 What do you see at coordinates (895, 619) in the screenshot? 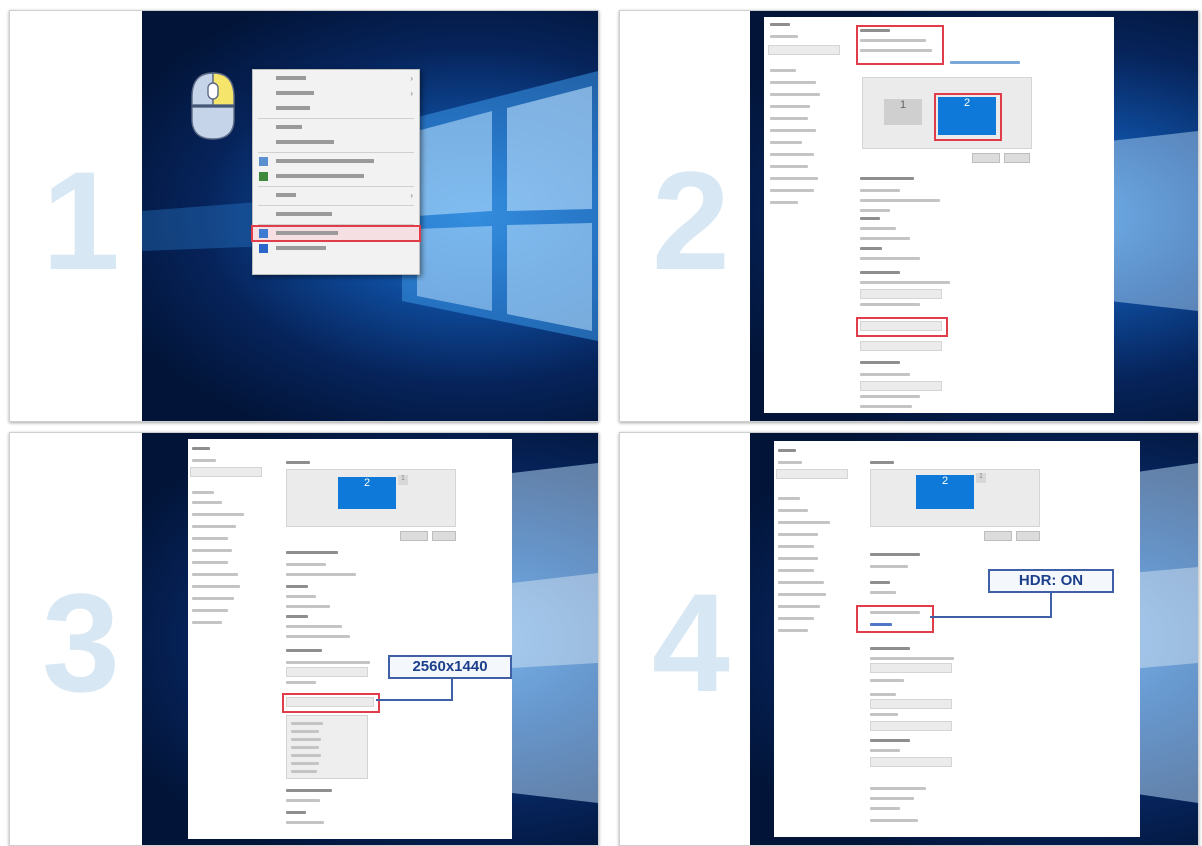
I see `hdr-toggle-highlight` at bounding box center [895, 619].